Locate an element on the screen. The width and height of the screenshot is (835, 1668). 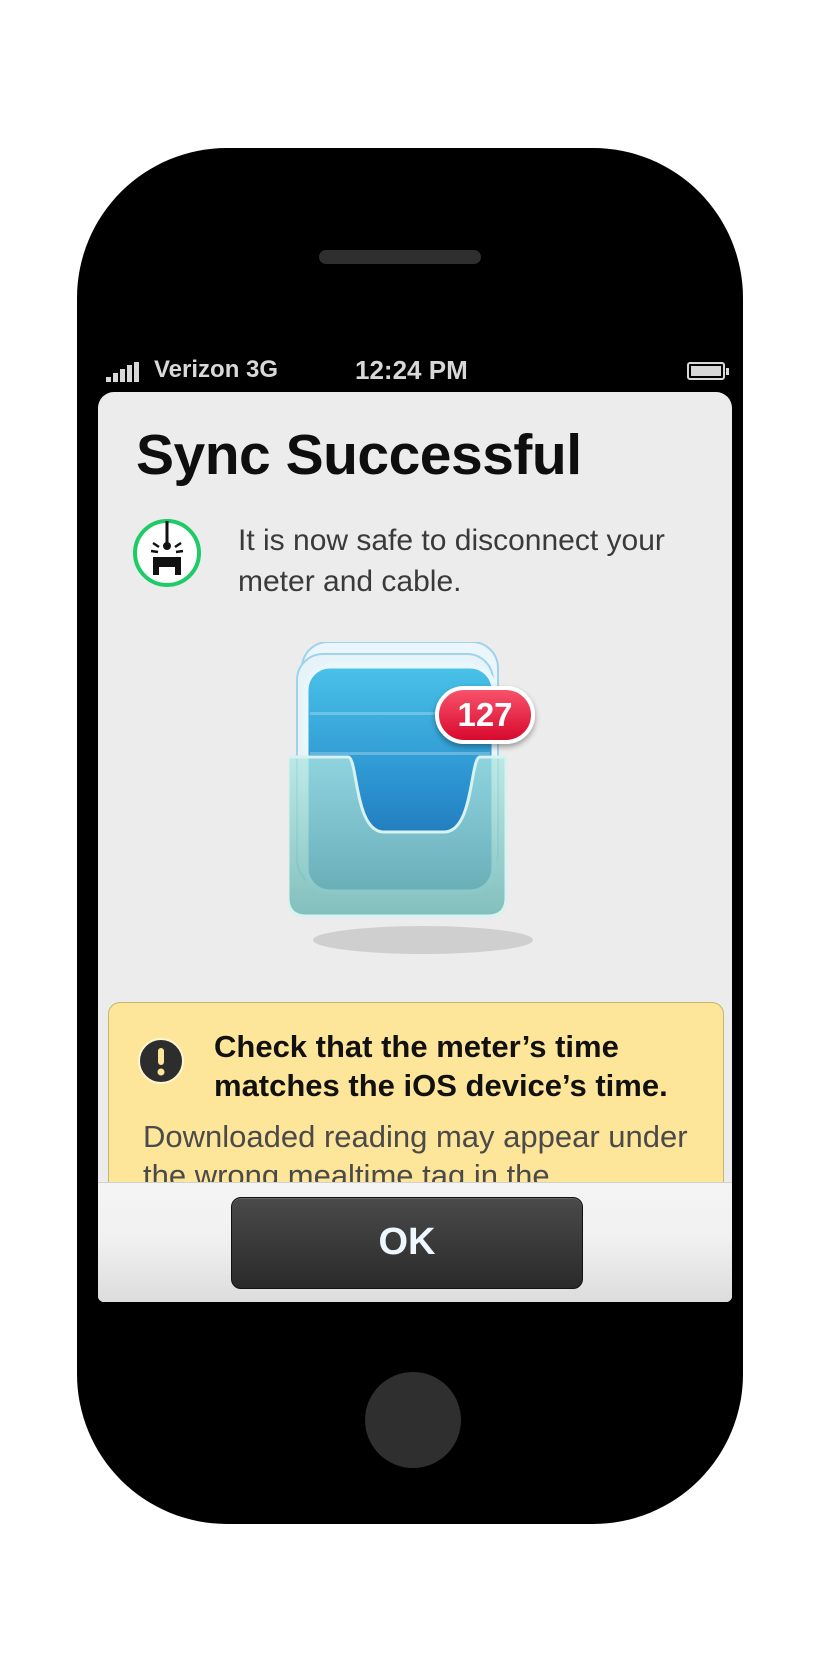
exclamation-icon is located at coordinates (161, 1061).